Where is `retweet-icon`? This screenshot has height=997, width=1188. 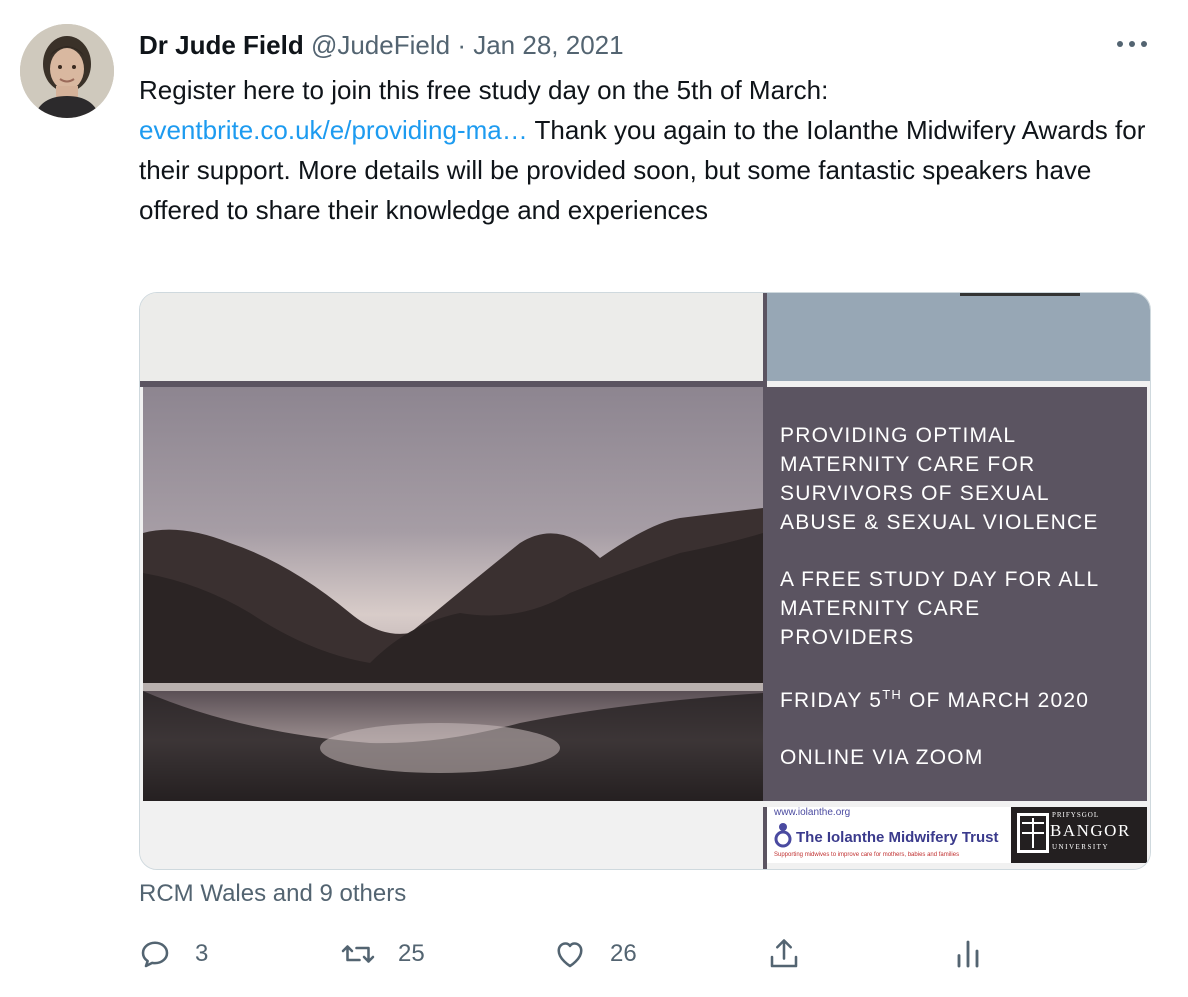 retweet-icon is located at coordinates (358, 954).